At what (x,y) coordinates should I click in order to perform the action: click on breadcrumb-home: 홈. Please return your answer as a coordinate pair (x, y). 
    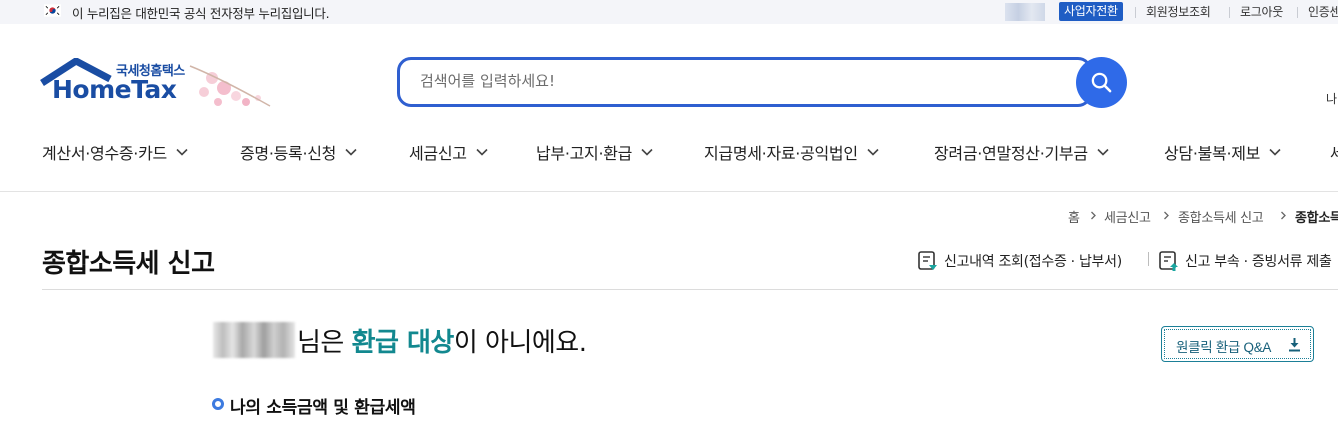
    Looking at the image, I should click on (1074, 216).